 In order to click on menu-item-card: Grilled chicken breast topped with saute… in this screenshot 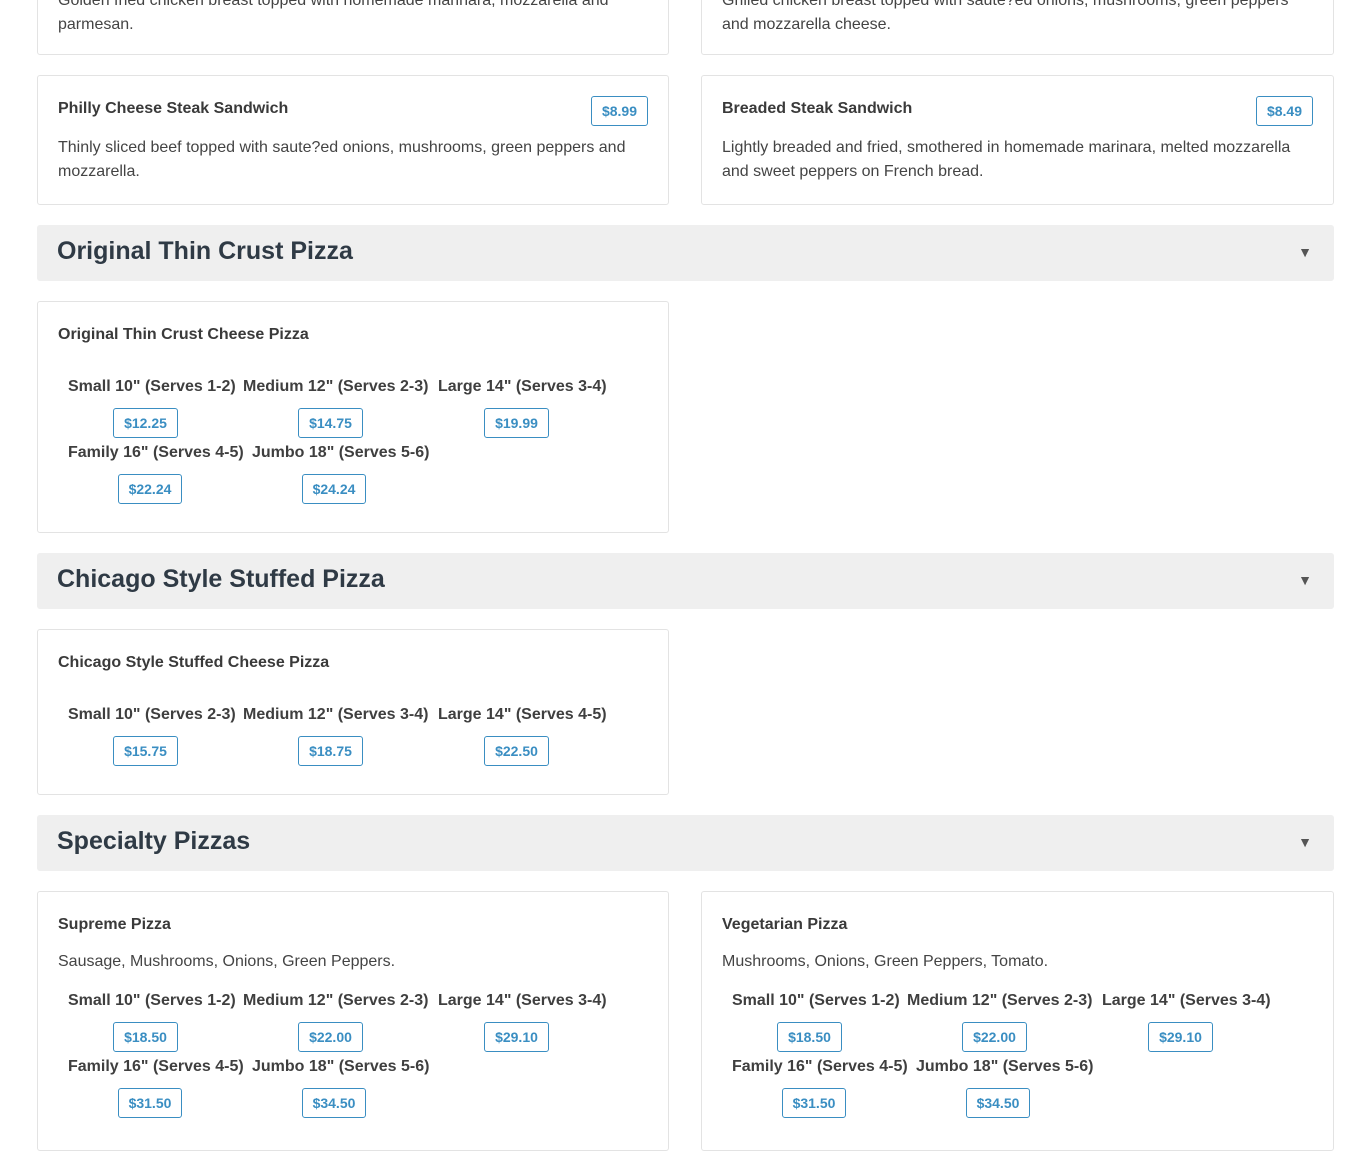, I will do `click(1017, 27)`.